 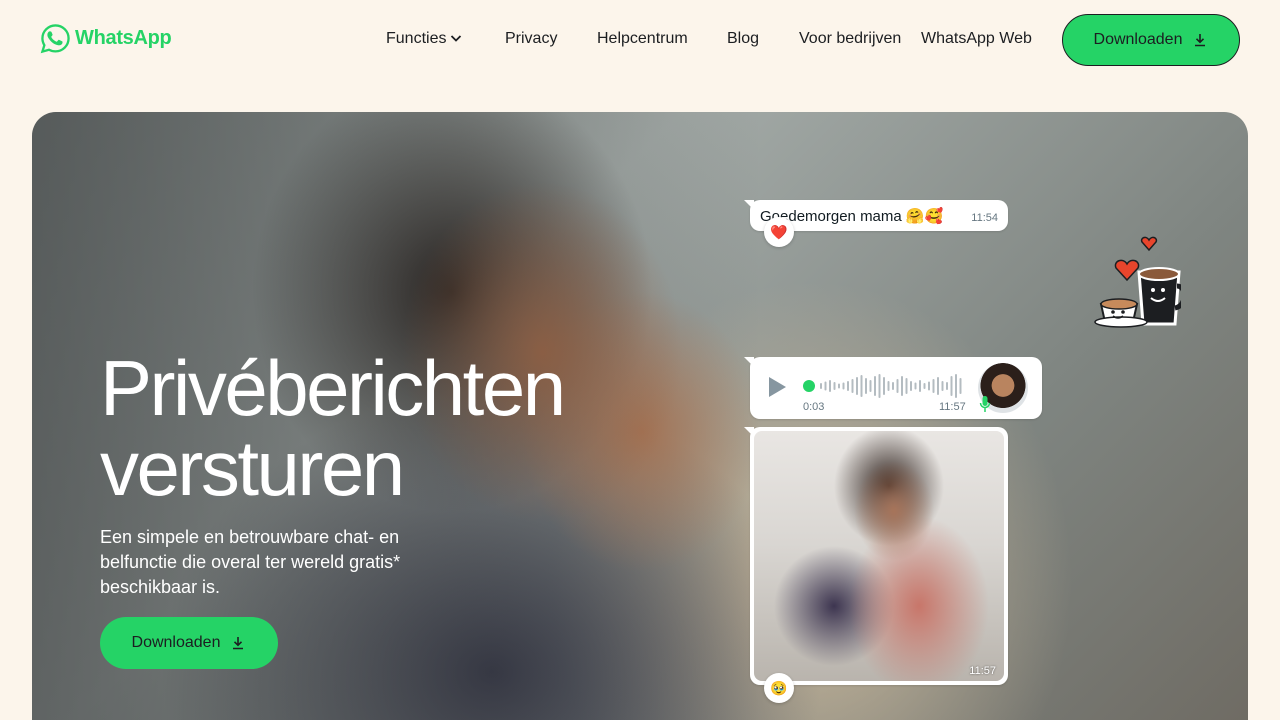 I want to click on pleading-face-reaction-icon: 🥹, so click(x=779, y=688).